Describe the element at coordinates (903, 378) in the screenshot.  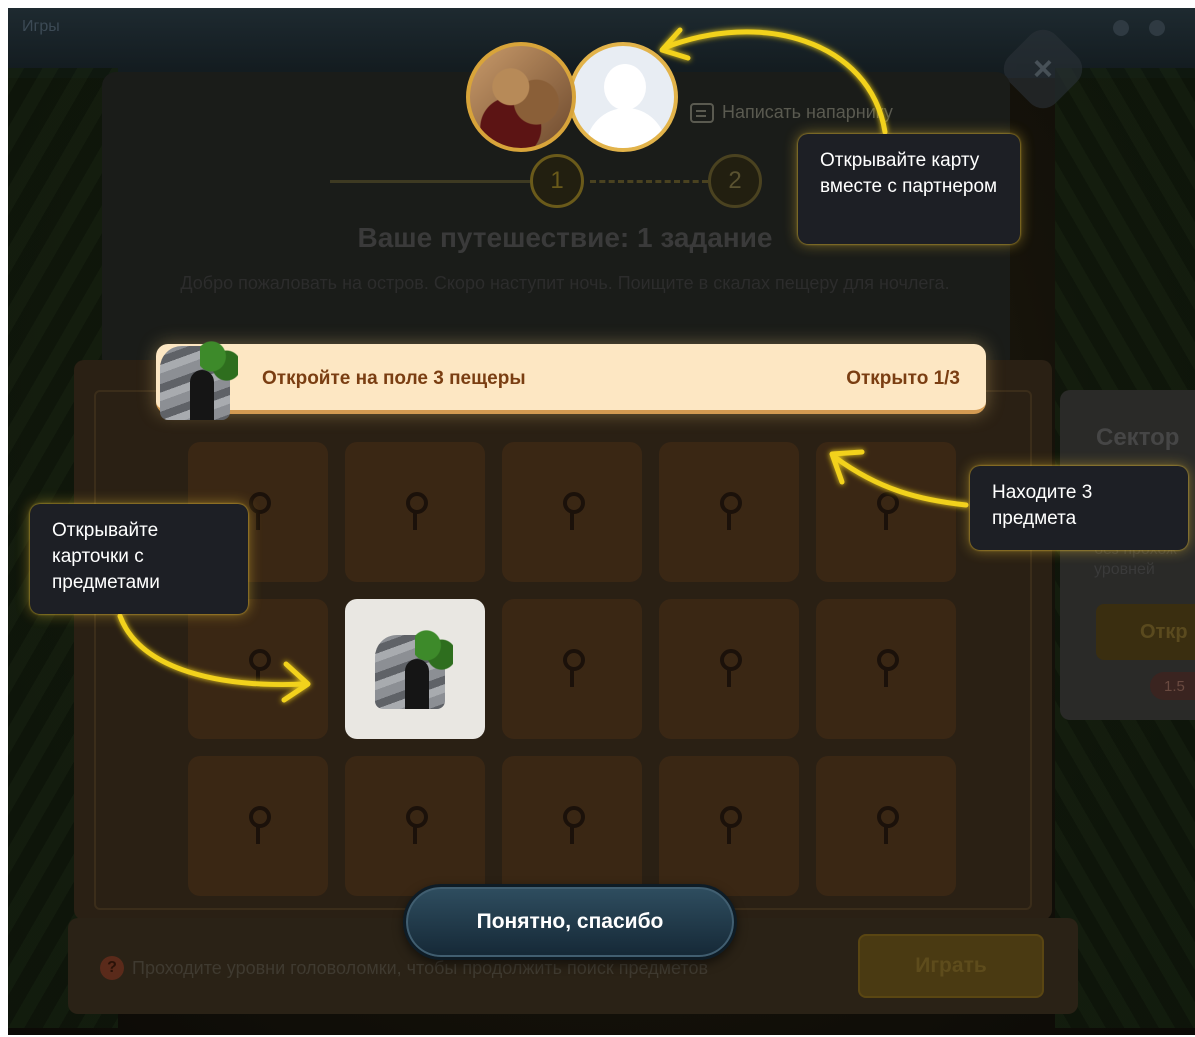
I see `task-progress: Открыто 1/3` at that location.